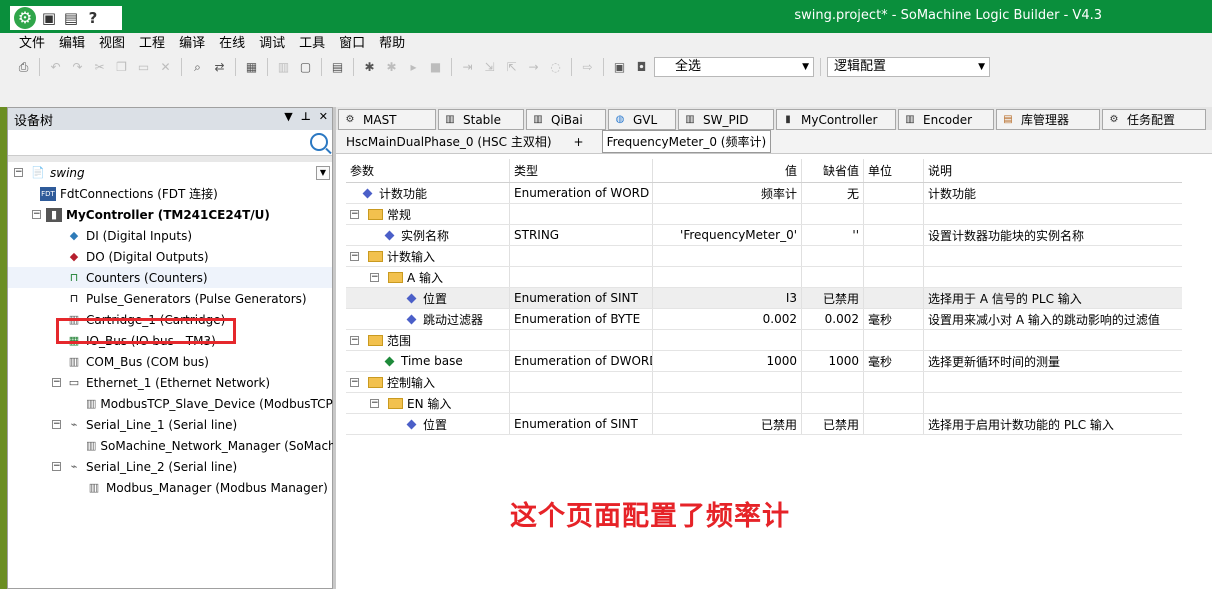  I want to click on tab-mast: ⚙ MAST, so click(387, 119).